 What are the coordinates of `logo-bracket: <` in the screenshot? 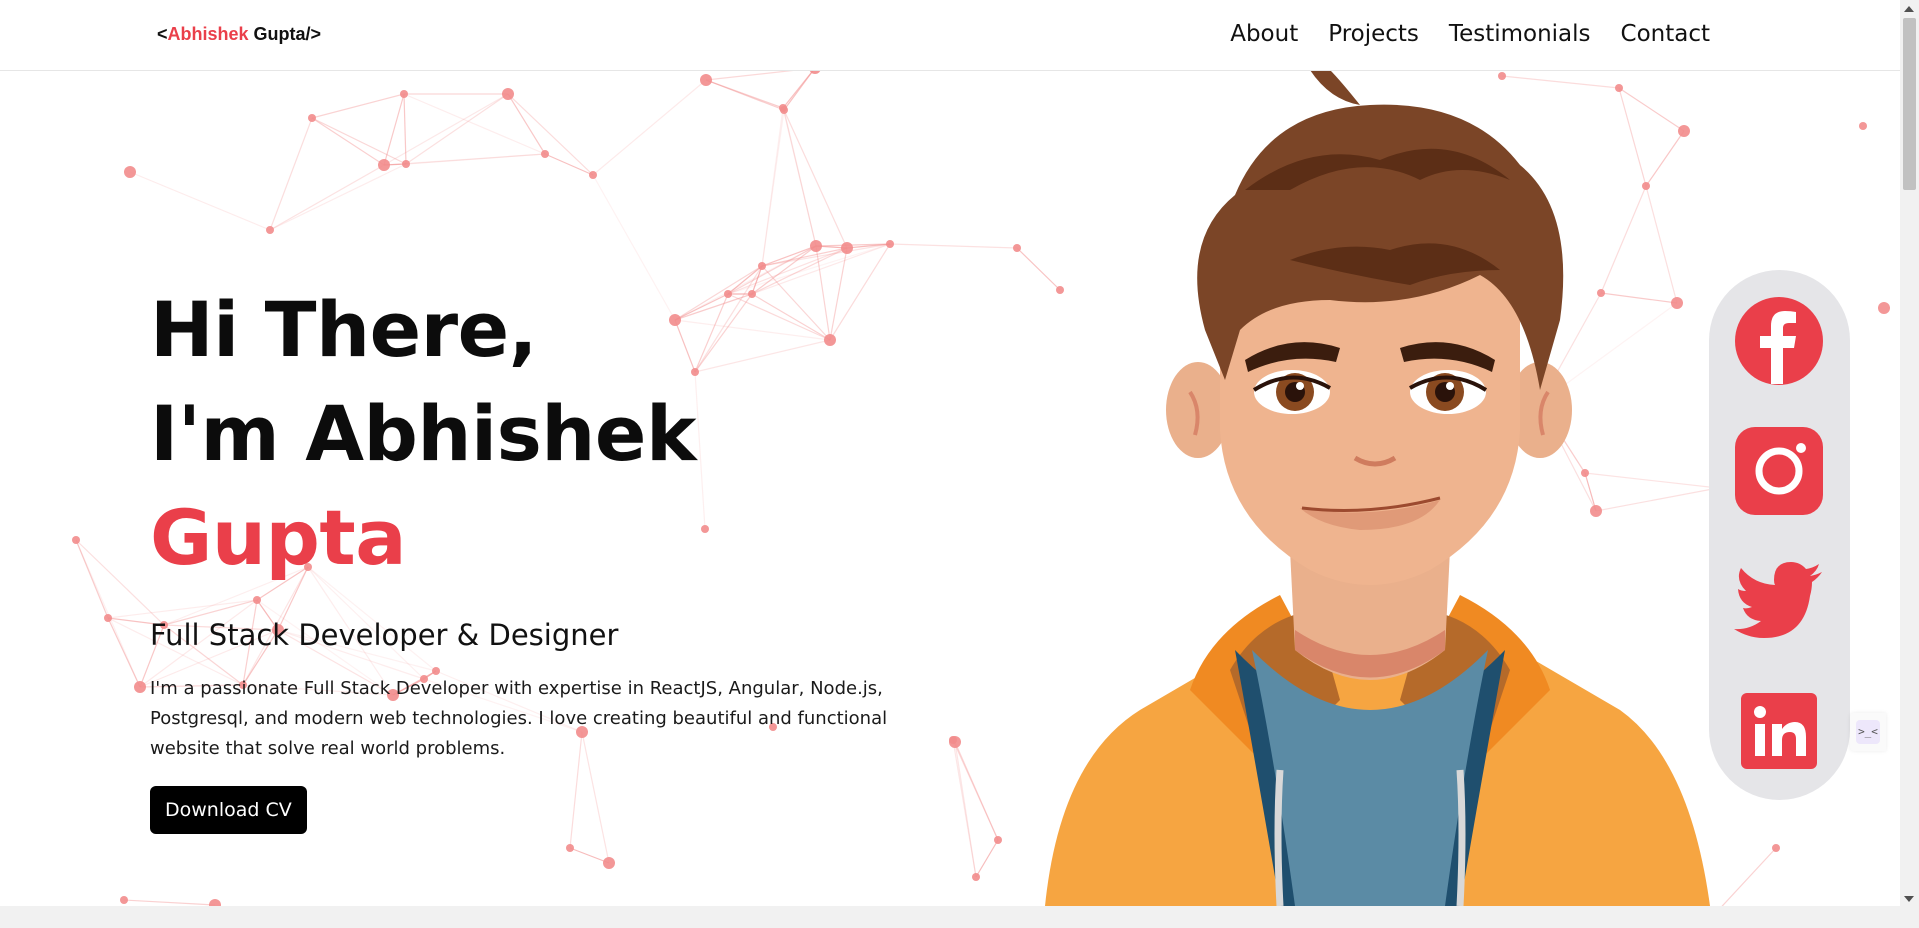 It's located at (162, 34).